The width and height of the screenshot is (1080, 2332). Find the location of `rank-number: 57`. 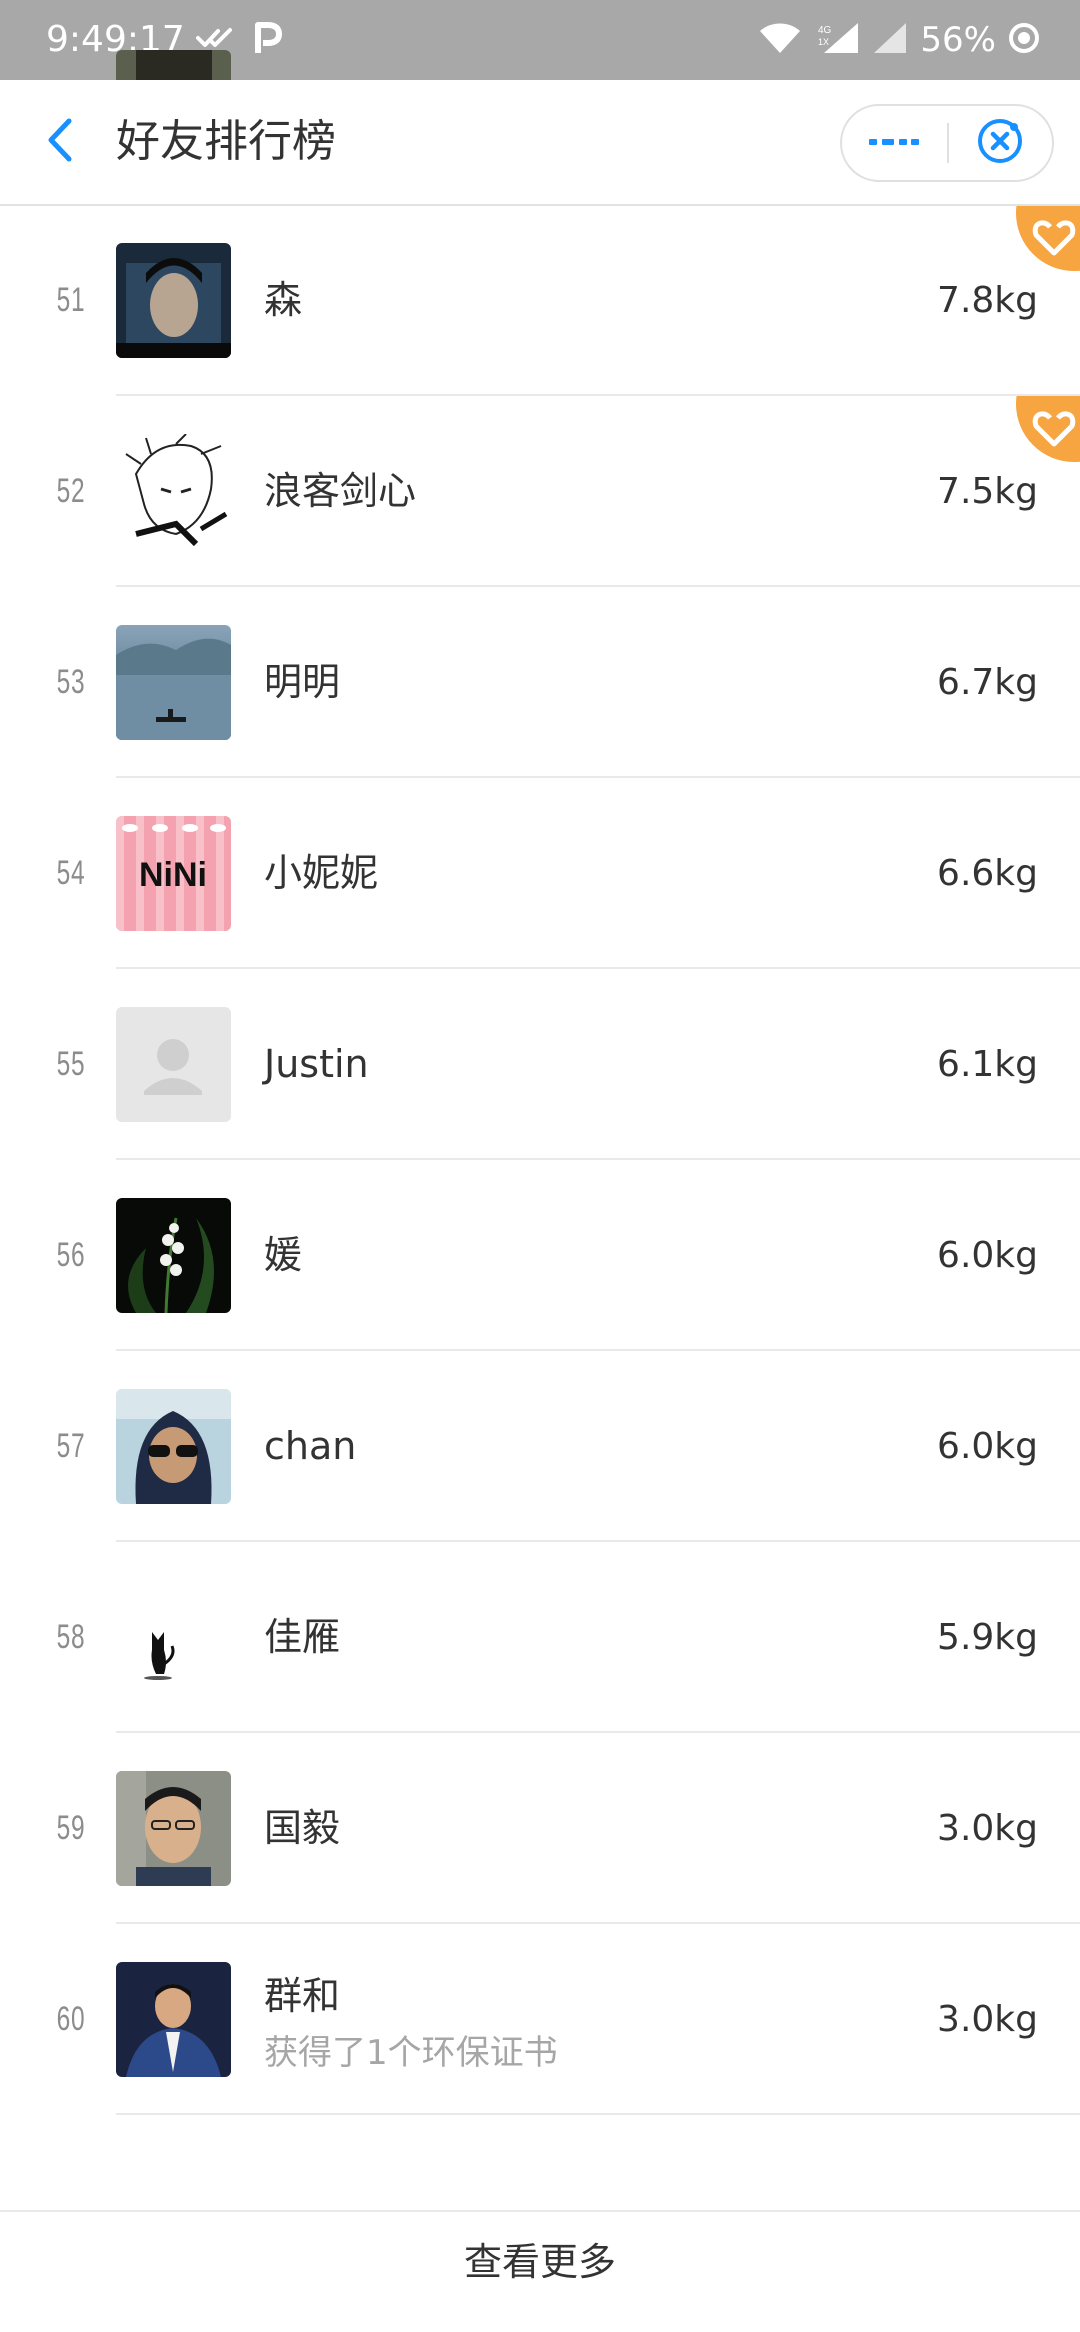

rank-number: 57 is located at coordinates (71, 1446).